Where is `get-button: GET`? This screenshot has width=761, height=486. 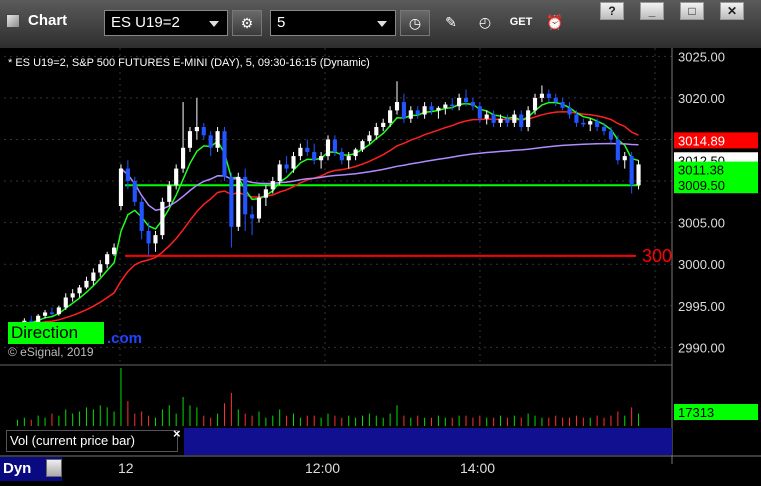
get-button: GET is located at coordinates (521, 23).